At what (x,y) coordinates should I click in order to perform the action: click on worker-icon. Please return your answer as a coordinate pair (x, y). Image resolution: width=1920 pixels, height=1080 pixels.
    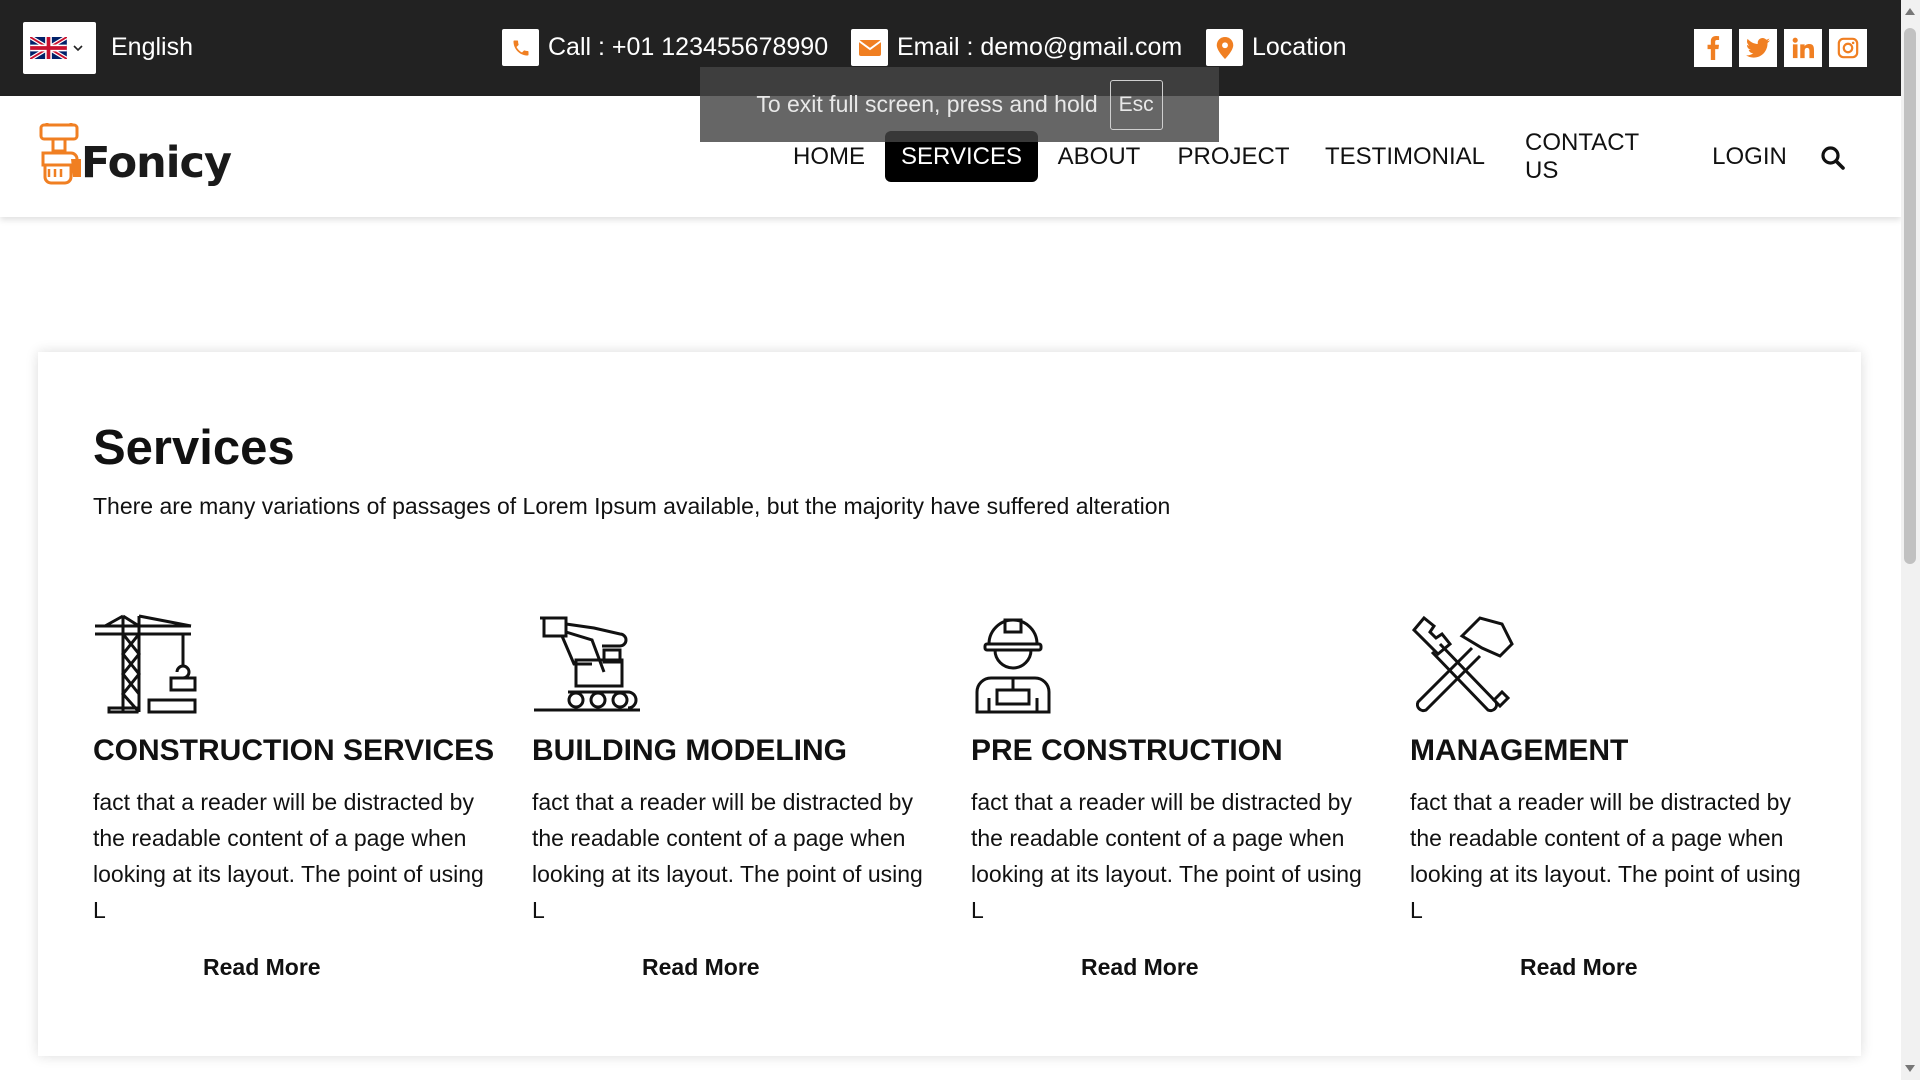
    Looking at the image, I should click on (1013, 666).